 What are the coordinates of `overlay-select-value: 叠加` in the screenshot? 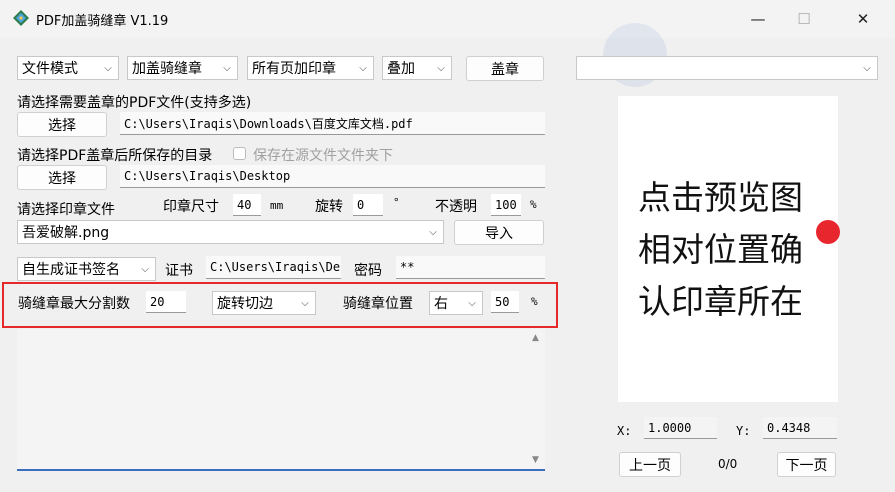 It's located at (401, 69).